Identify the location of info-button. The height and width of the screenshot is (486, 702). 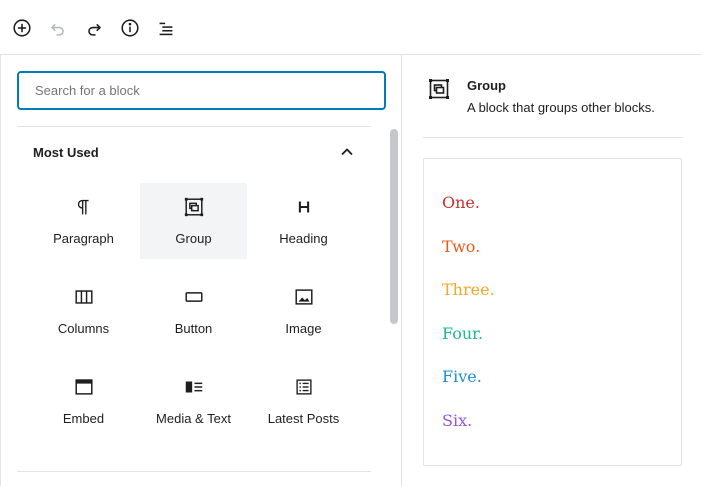
(130, 28).